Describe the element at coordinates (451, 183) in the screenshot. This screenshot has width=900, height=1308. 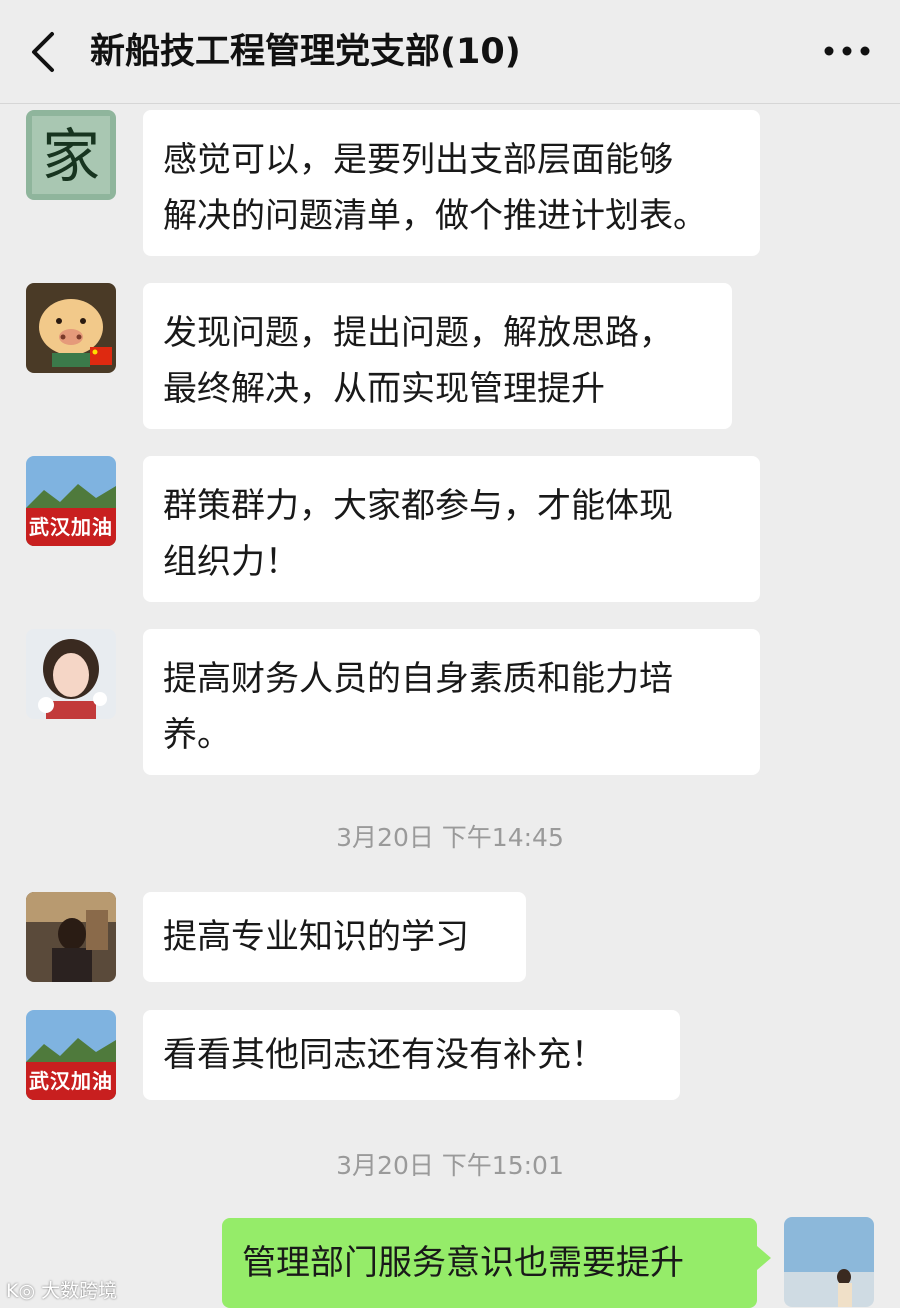
I see `message-bubble: 感觉可以，是要列出支部层面能够 解决的问题清单，做个推进计划表。` at that location.